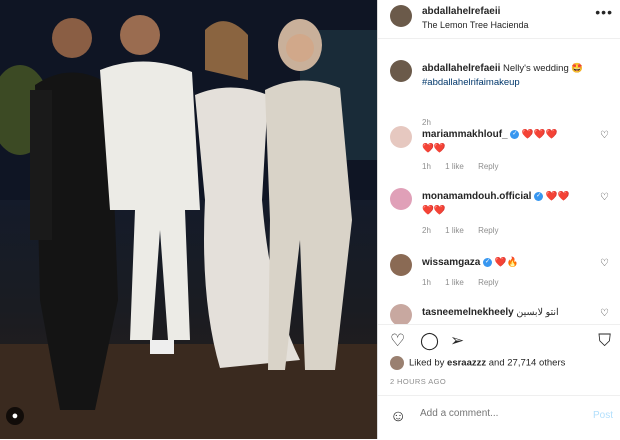 The width and height of the screenshot is (620, 440). Describe the element at coordinates (475, 25) in the screenshot. I see `post-location: The Lemon Tree Hacienda` at that location.